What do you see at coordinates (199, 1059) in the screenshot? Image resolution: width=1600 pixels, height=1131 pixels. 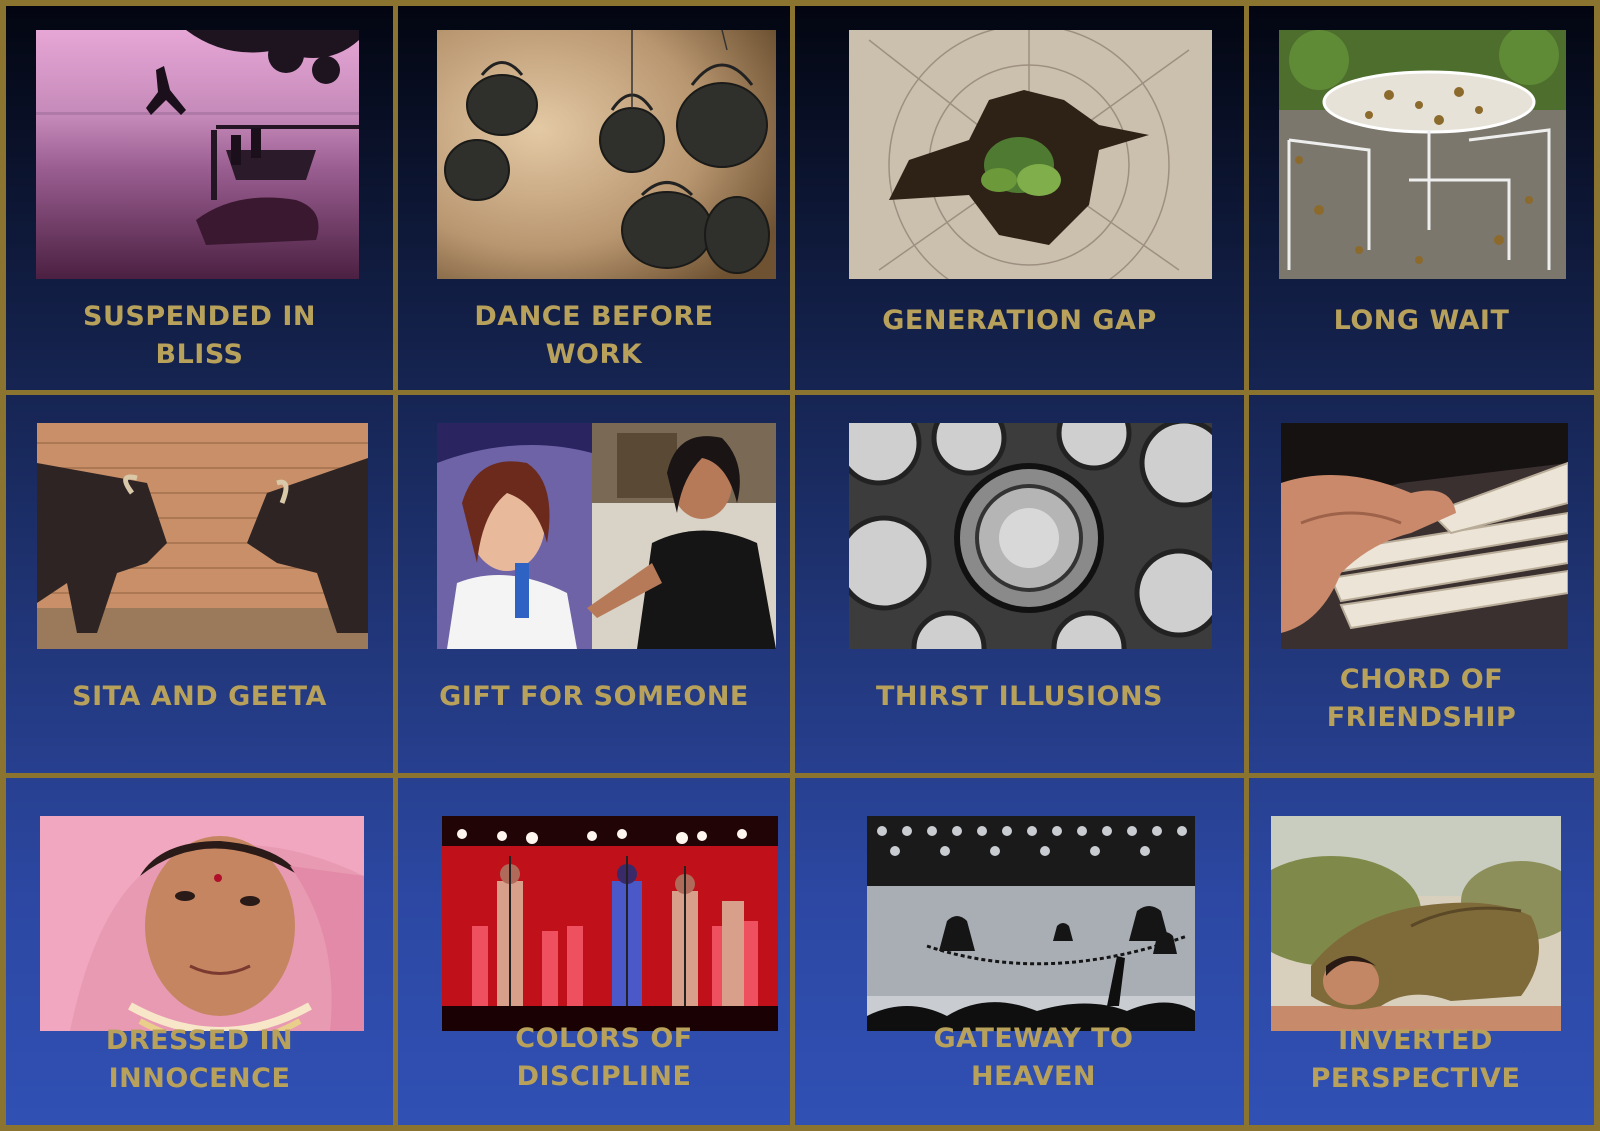 I see `tile-caption: DRESSED IN INNOCENCE` at bounding box center [199, 1059].